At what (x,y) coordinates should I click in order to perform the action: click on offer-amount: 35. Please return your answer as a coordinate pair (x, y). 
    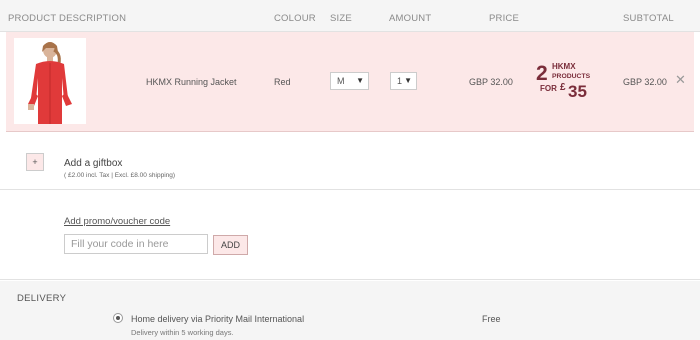
    Looking at the image, I should click on (577, 91).